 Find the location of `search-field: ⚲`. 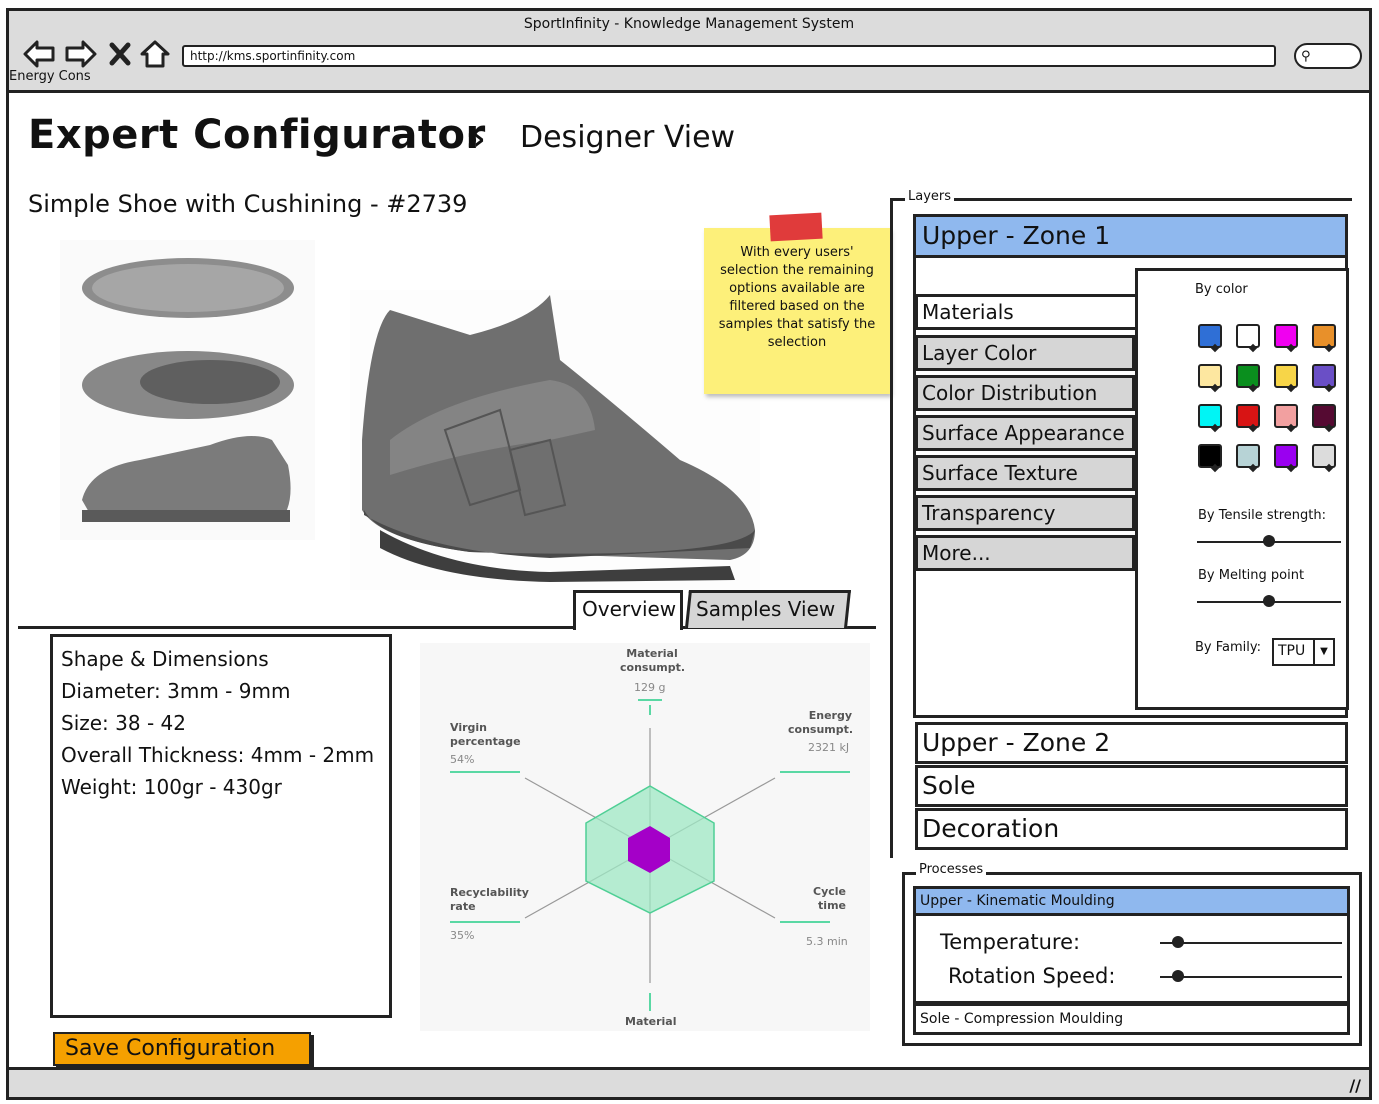

search-field: ⚲ is located at coordinates (1328, 56).